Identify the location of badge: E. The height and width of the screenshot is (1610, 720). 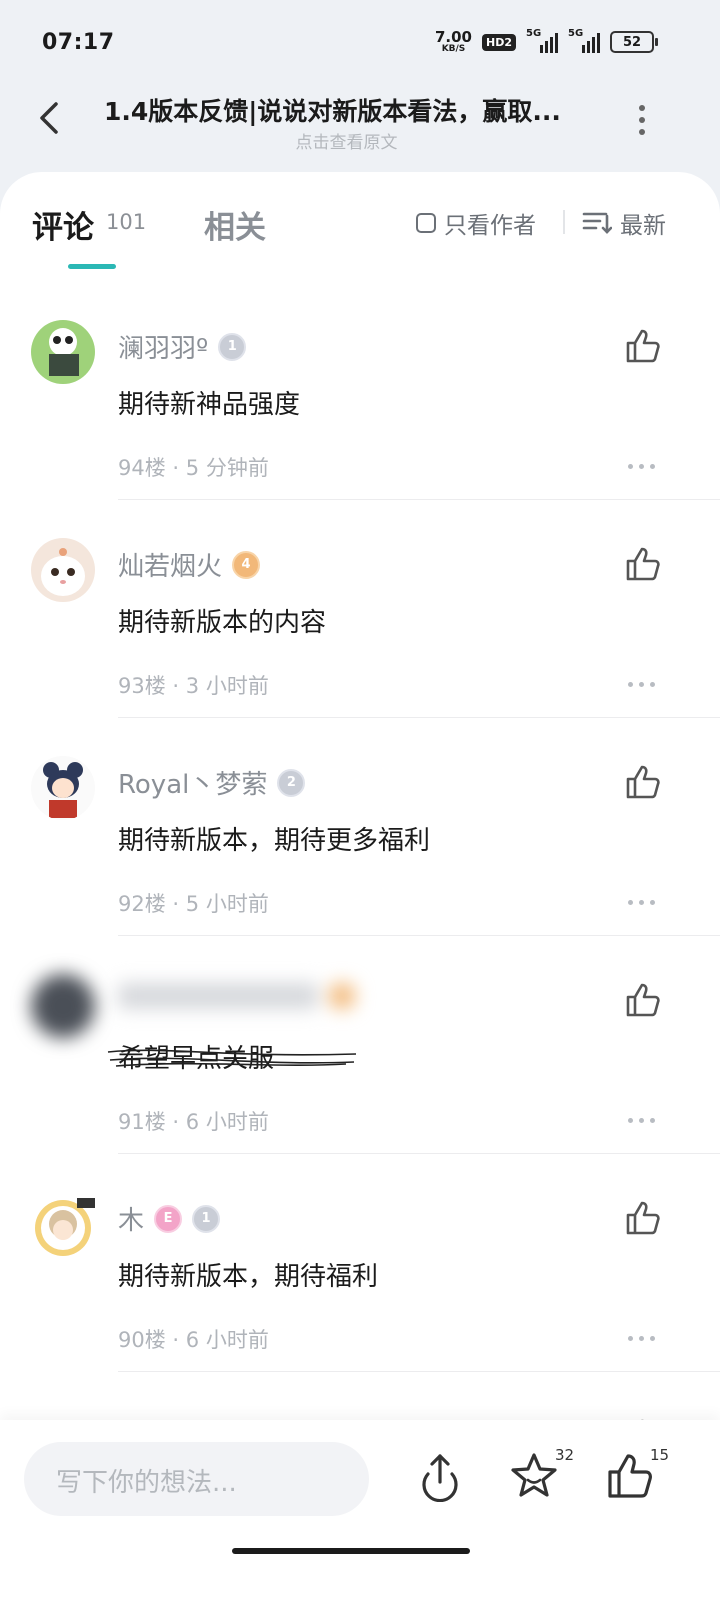
(168, 1218).